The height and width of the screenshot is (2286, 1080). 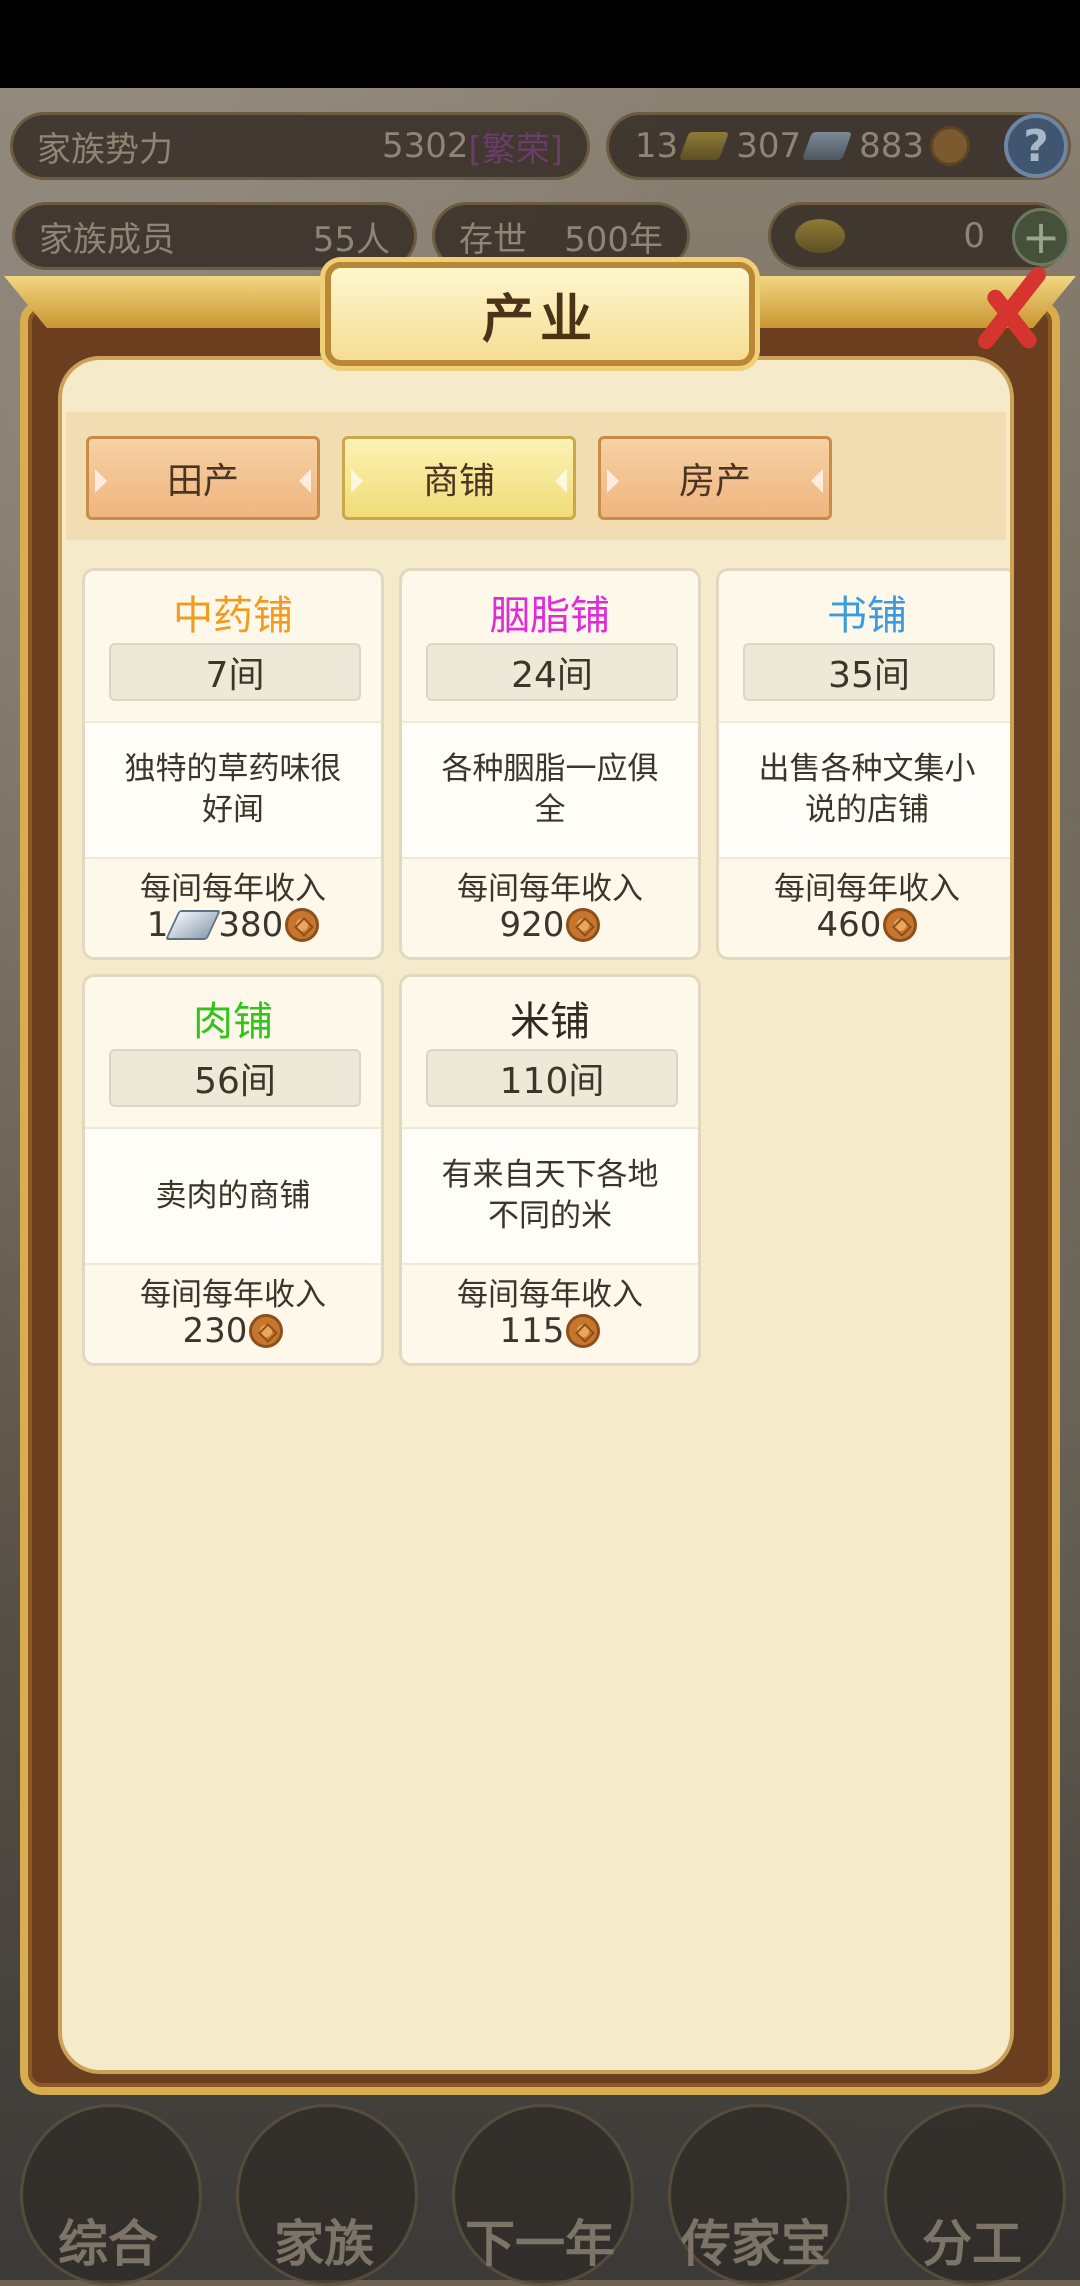 What do you see at coordinates (233, 789) in the screenshot?
I see `shop-description: 独特的草药味很好闻` at bounding box center [233, 789].